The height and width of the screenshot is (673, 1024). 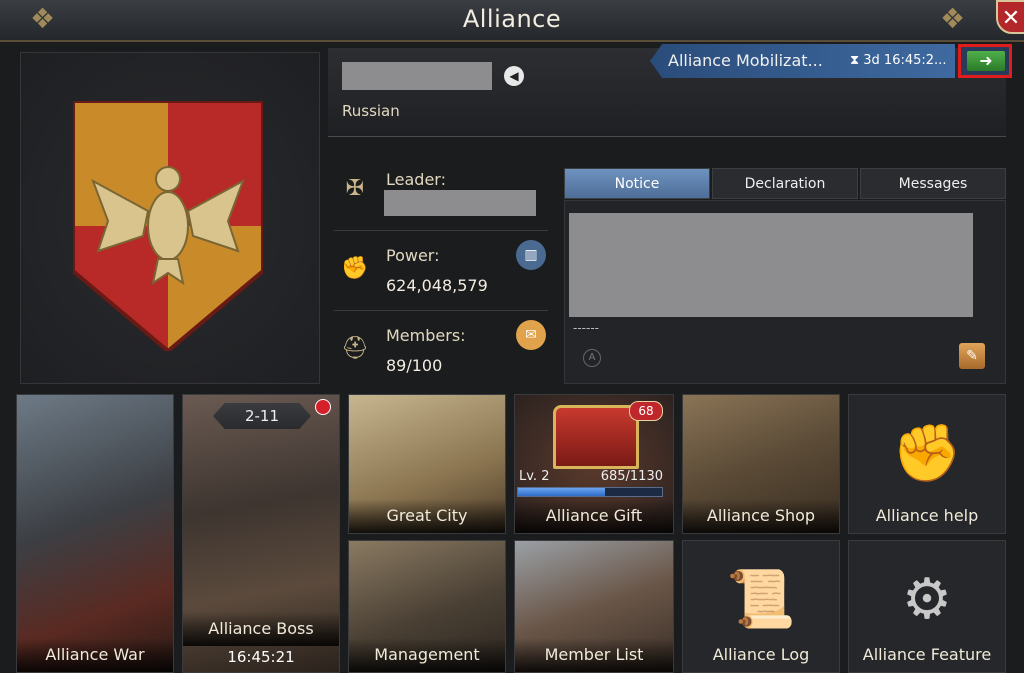 I want to click on management-tile: Management, so click(x=427, y=606).